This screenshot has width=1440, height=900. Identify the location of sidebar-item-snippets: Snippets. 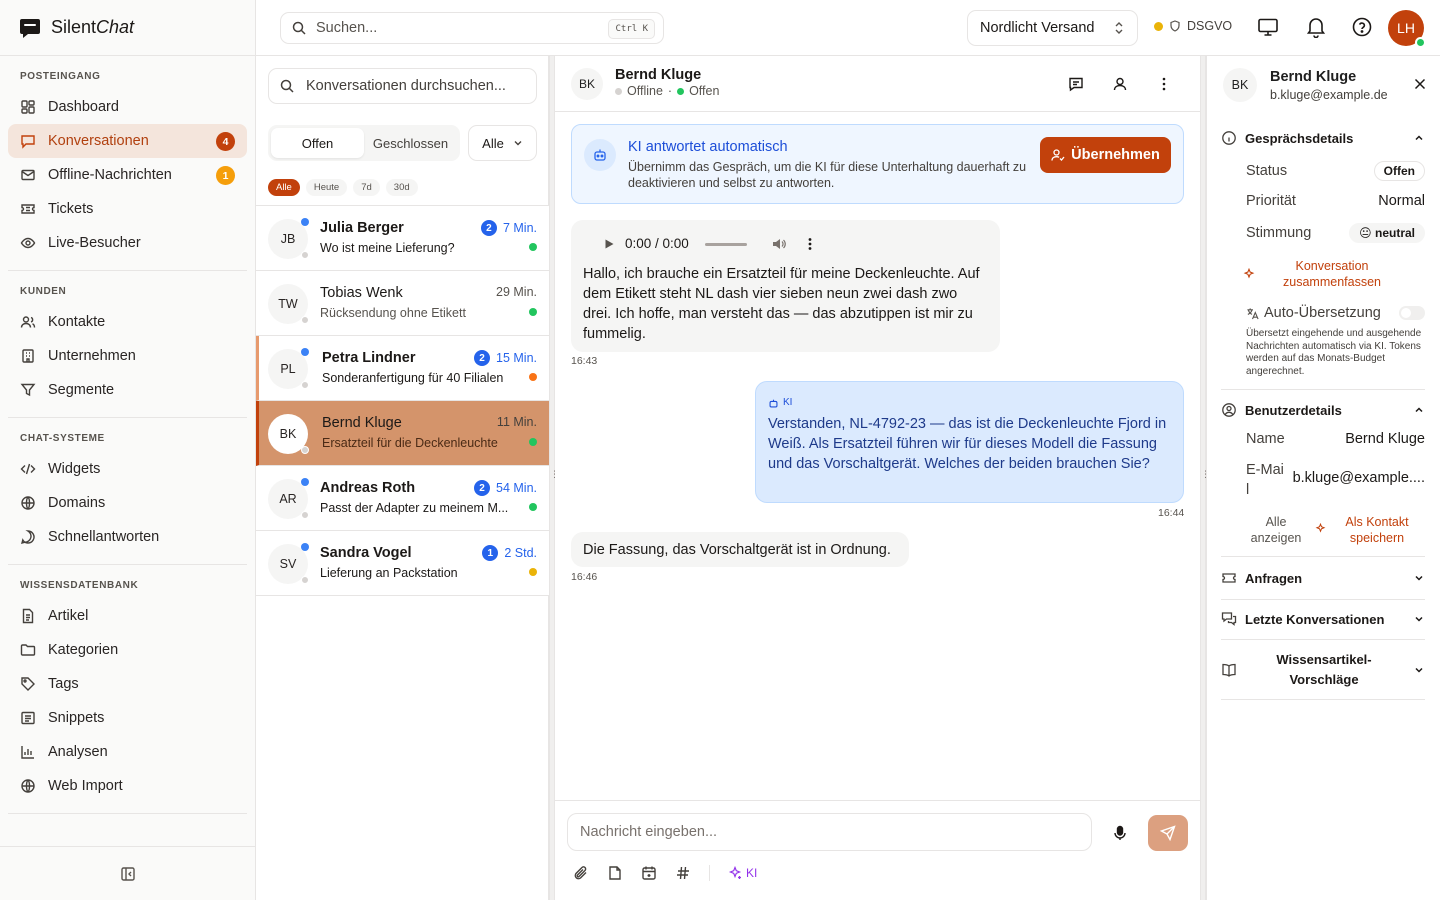
(127, 718).